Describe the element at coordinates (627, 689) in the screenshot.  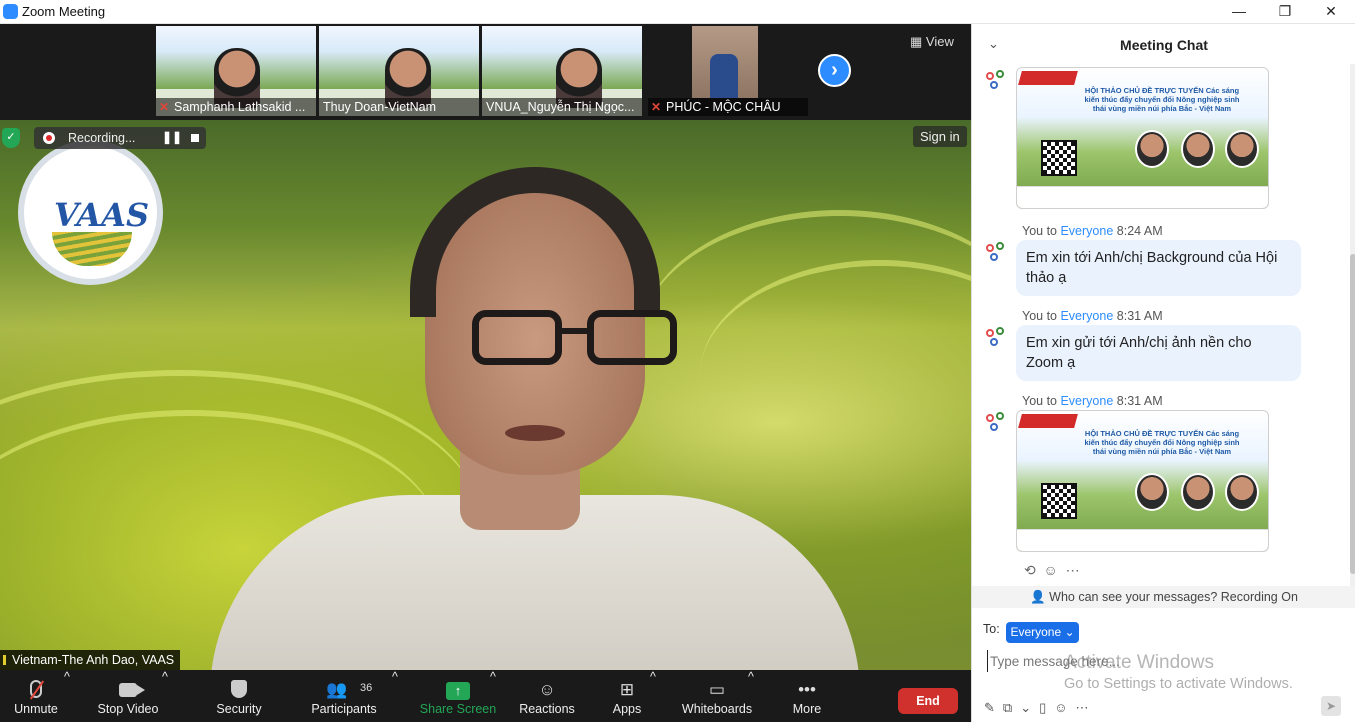
I see `apps-icon: ⊞` at that location.